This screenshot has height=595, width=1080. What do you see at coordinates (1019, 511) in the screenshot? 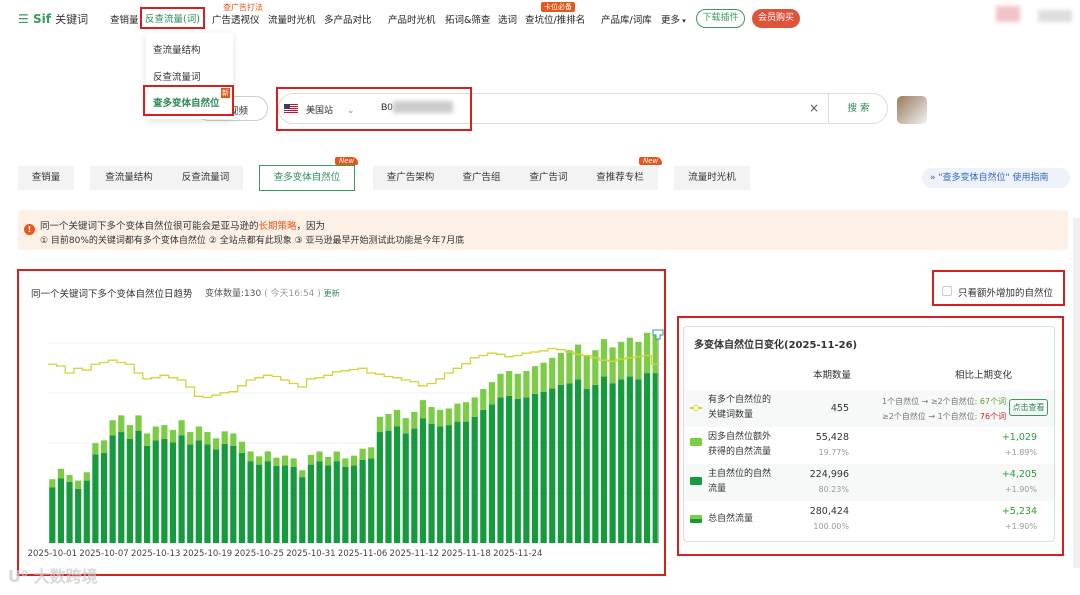
I see `row-change-total: +5,234` at bounding box center [1019, 511].